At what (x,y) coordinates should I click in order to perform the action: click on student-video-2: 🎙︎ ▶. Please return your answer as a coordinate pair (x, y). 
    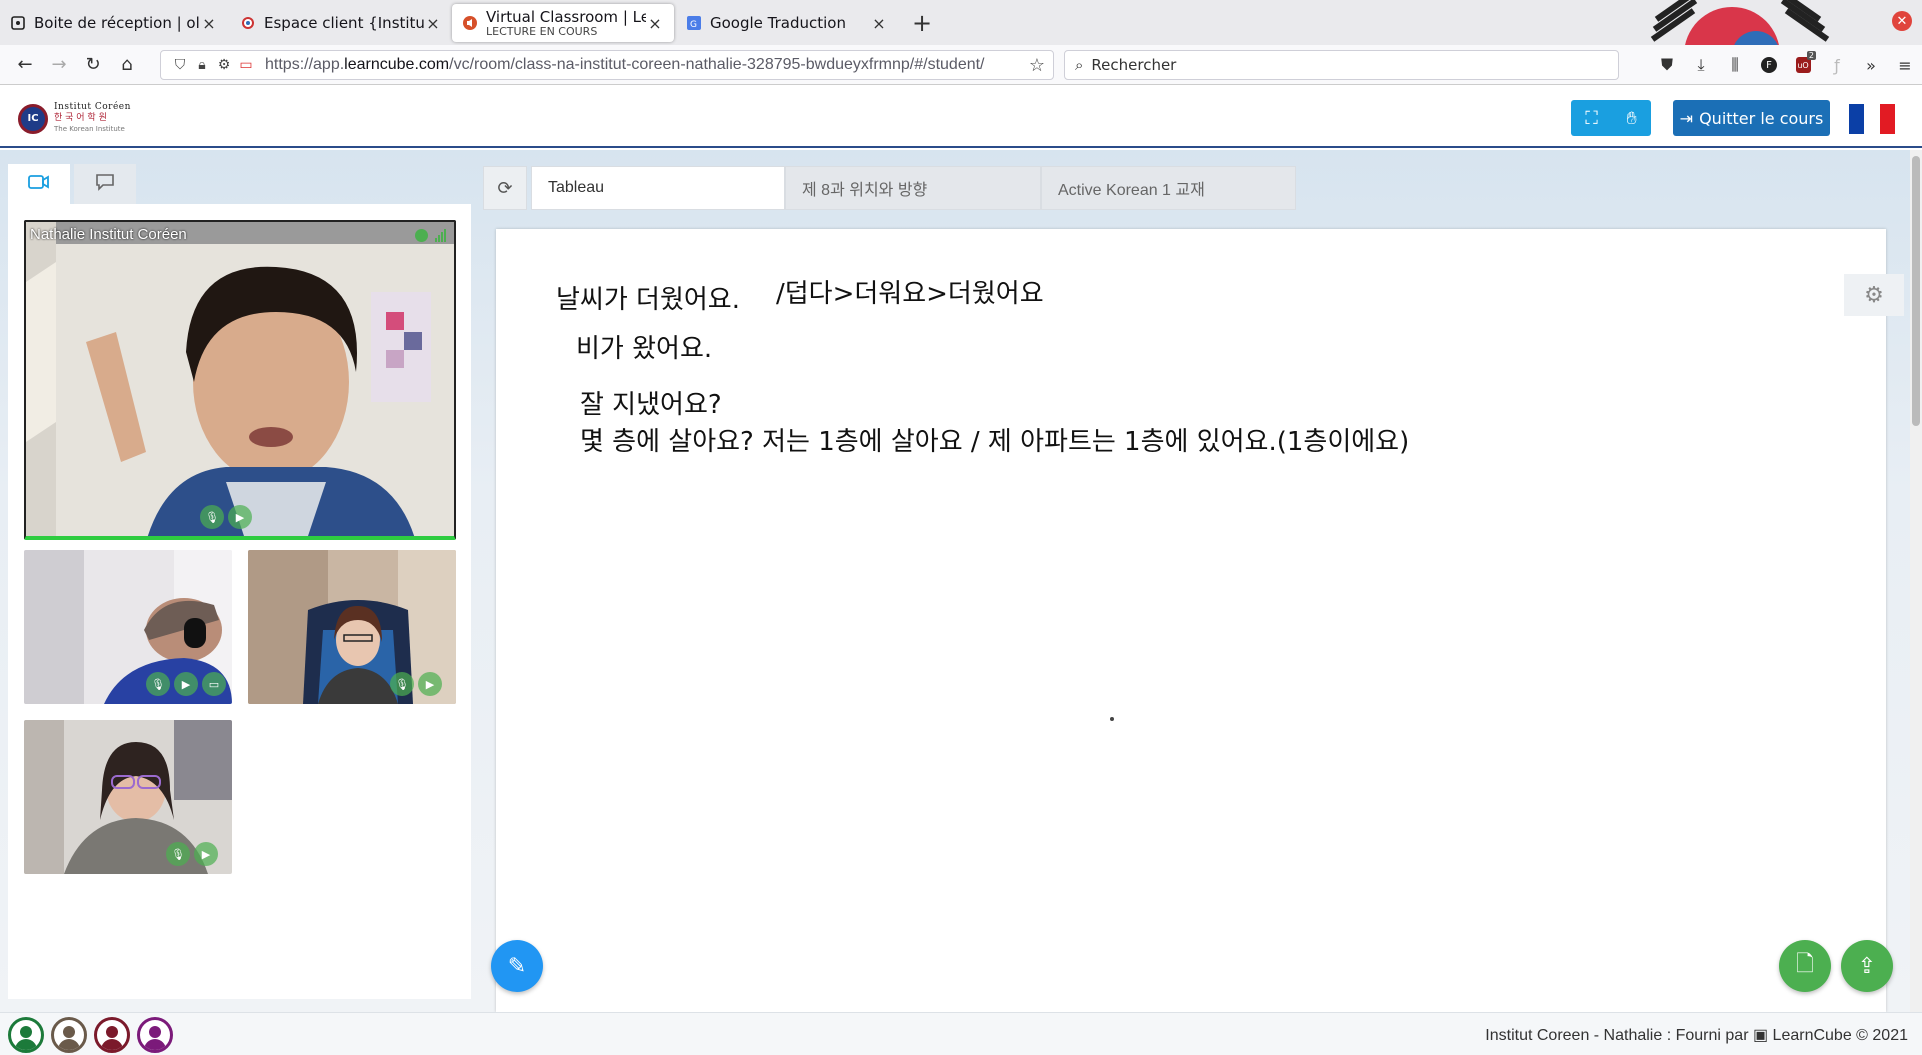
    Looking at the image, I should click on (352, 627).